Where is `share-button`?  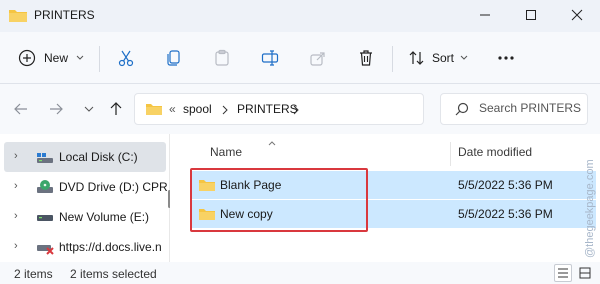 share-button is located at coordinates (318, 58).